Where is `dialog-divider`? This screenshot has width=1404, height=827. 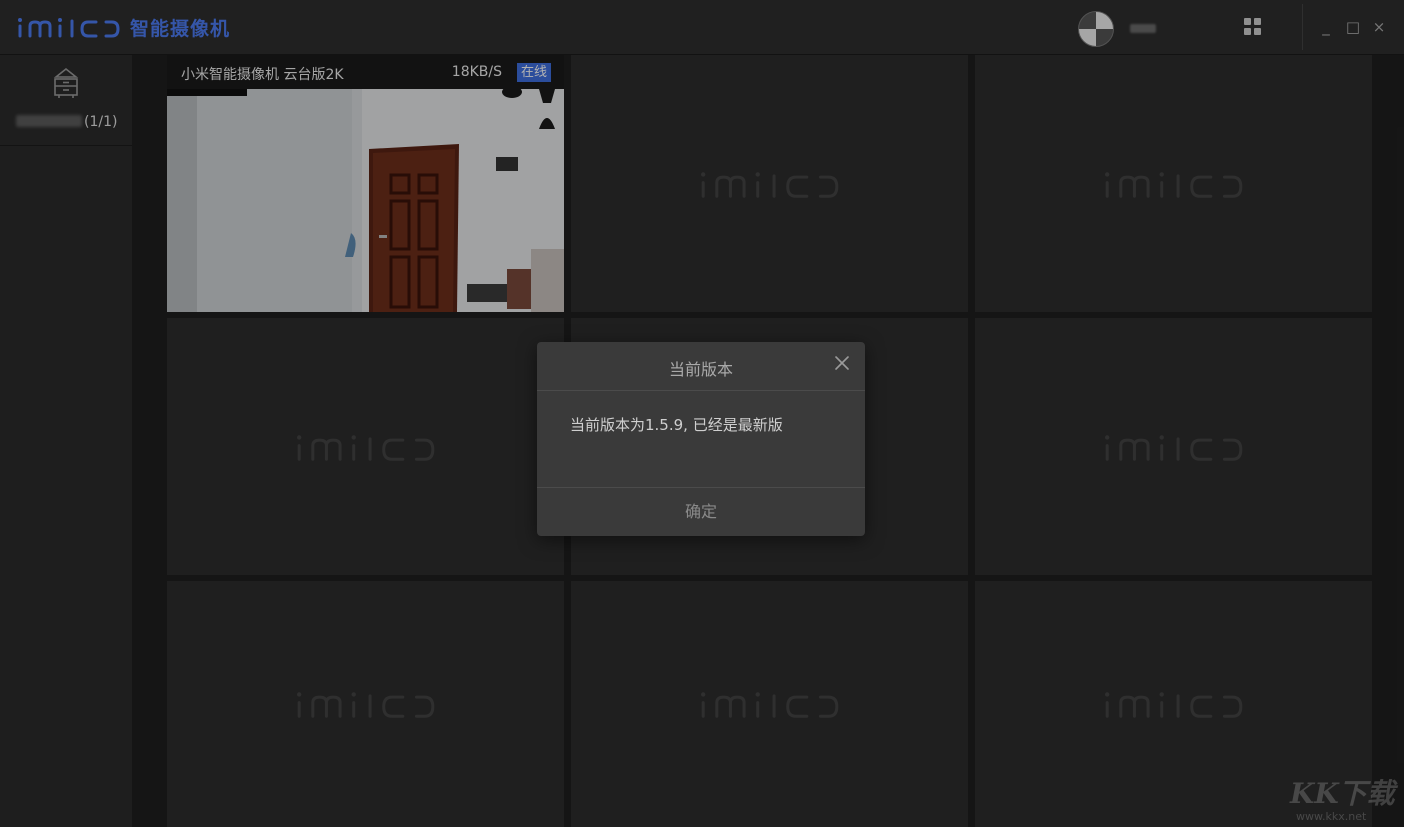
dialog-divider is located at coordinates (701, 390).